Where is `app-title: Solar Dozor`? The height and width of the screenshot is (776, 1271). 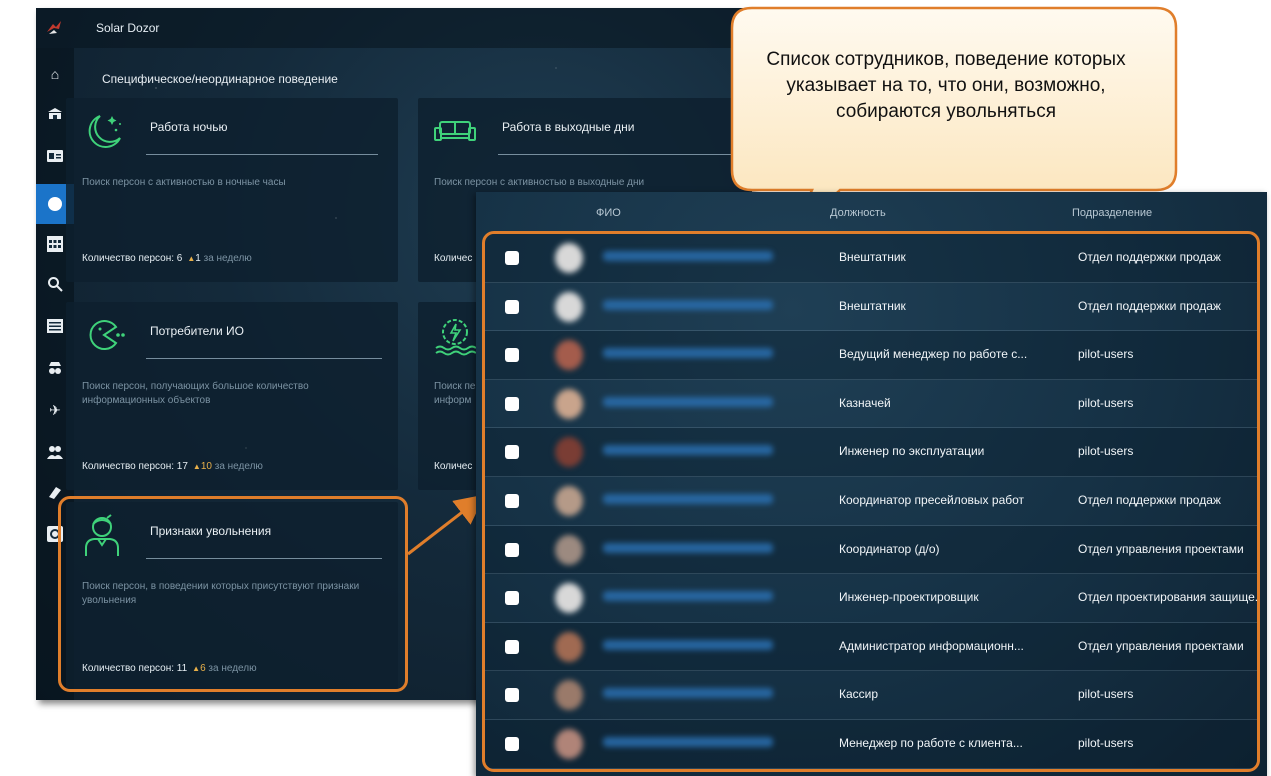 app-title: Solar Dozor is located at coordinates (128, 28).